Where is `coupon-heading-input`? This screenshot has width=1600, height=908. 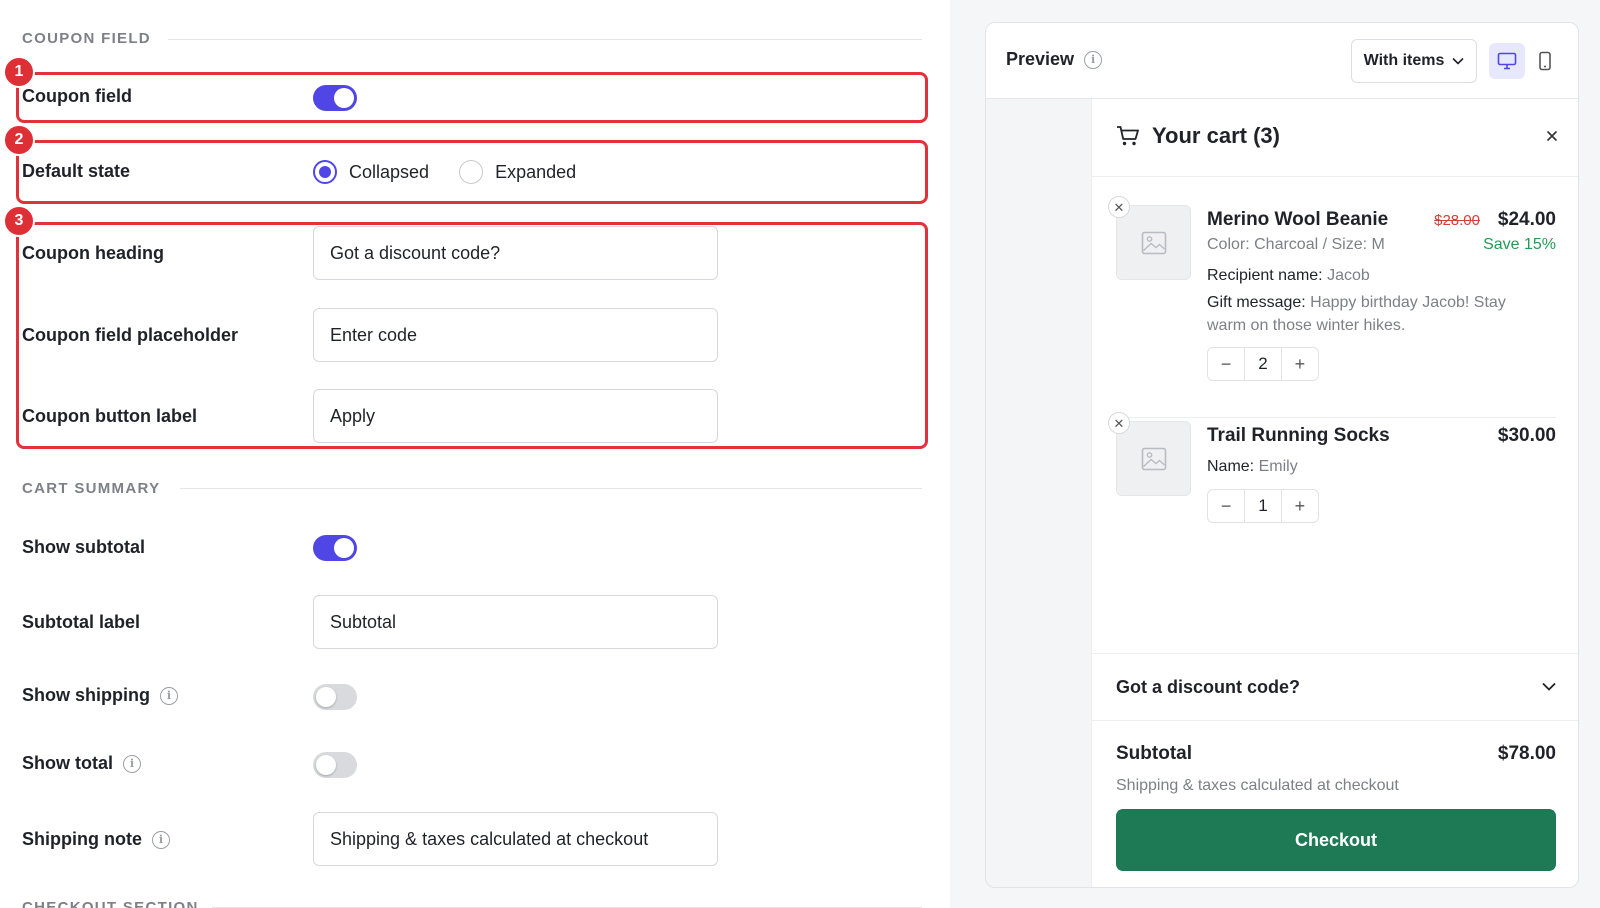
coupon-heading-input is located at coordinates (515, 253).